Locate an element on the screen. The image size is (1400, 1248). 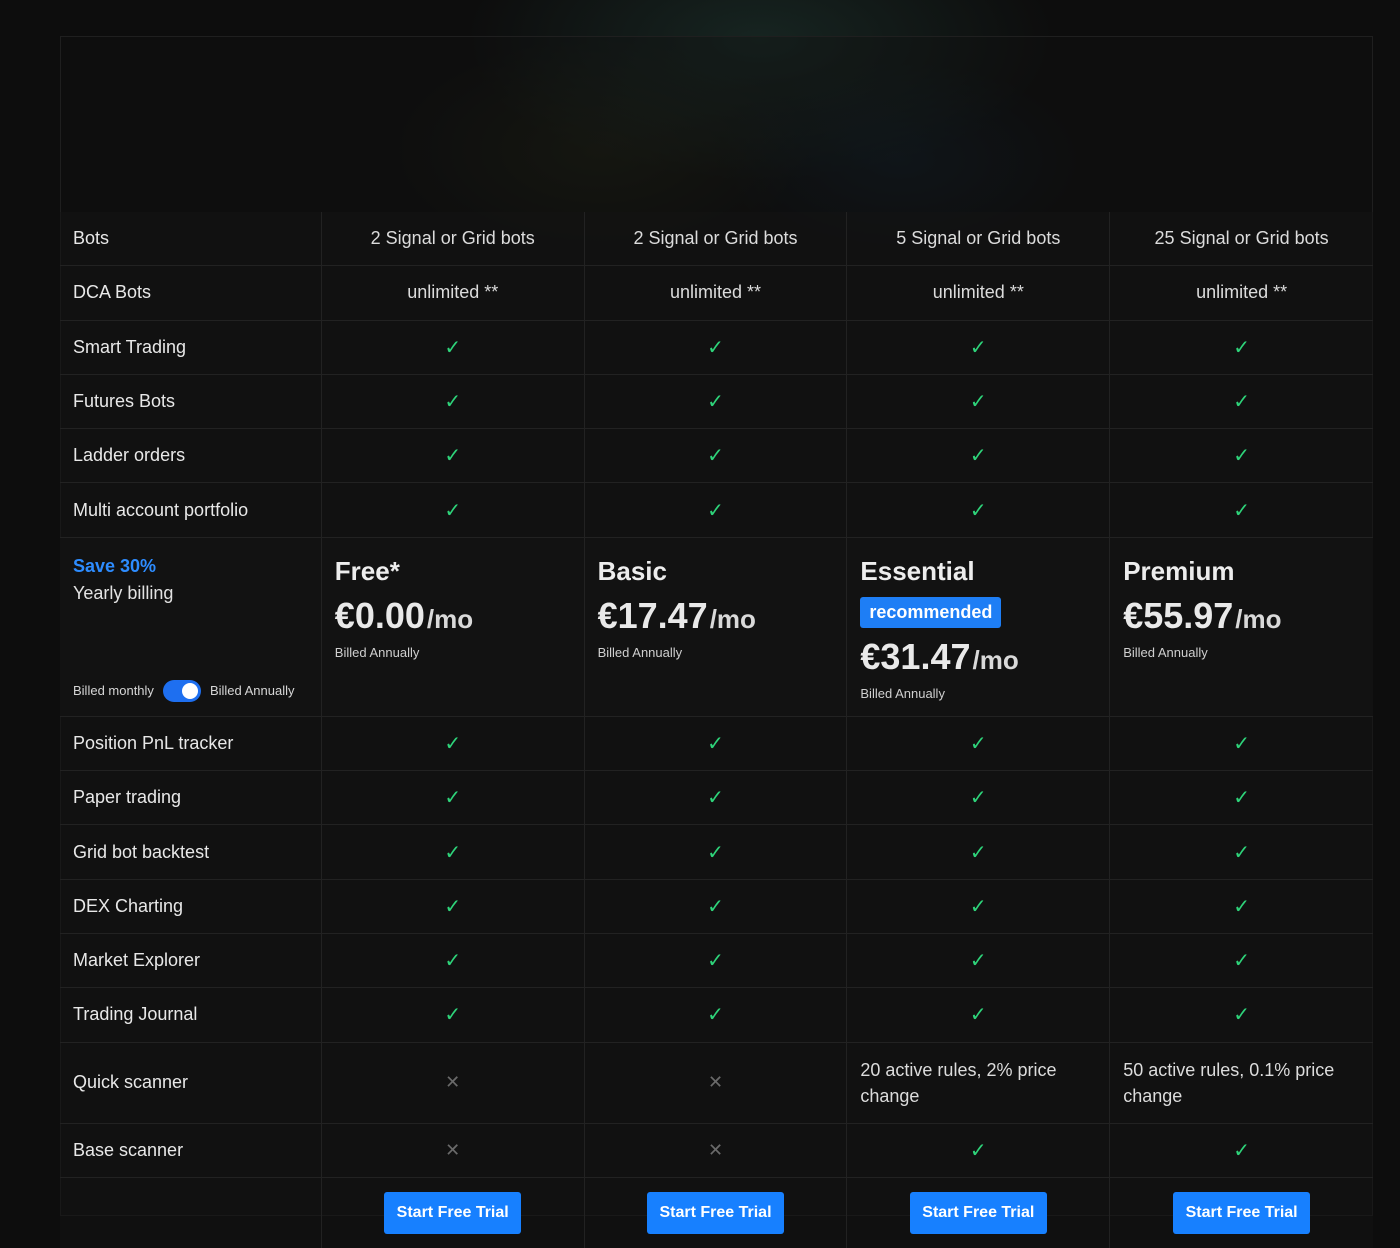
feature-value: 2 Signal or Grid bots is located at coordinates (716, 239).